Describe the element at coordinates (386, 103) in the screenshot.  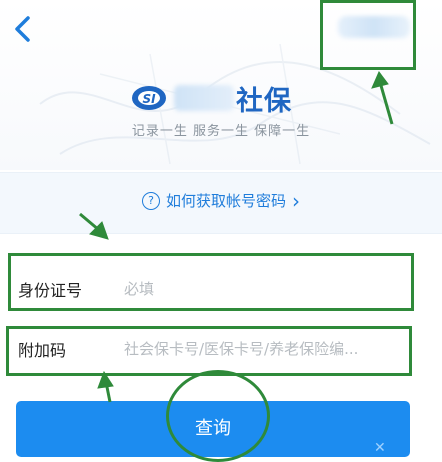
I see `annotation-arrow-up-right` at that location.